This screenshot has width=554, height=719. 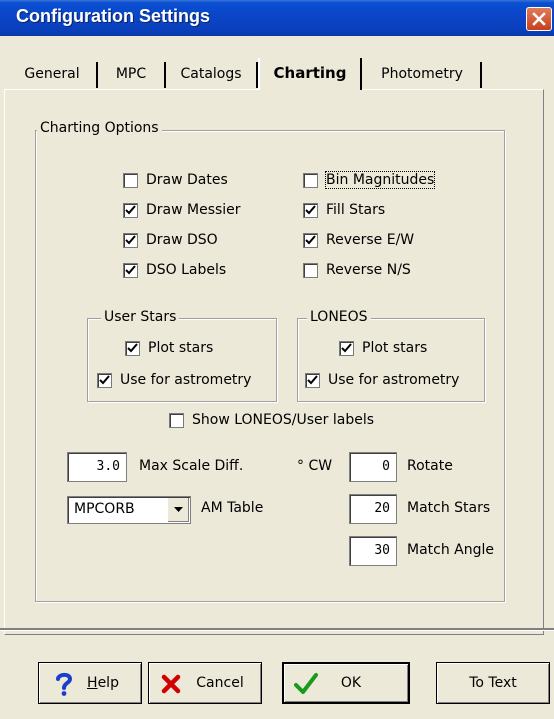 What do you see at coordinates (169, 348) in the screenshot?
I see `user-stars-plot-checkbox: Plot stars` at bounding box center [169, 348].